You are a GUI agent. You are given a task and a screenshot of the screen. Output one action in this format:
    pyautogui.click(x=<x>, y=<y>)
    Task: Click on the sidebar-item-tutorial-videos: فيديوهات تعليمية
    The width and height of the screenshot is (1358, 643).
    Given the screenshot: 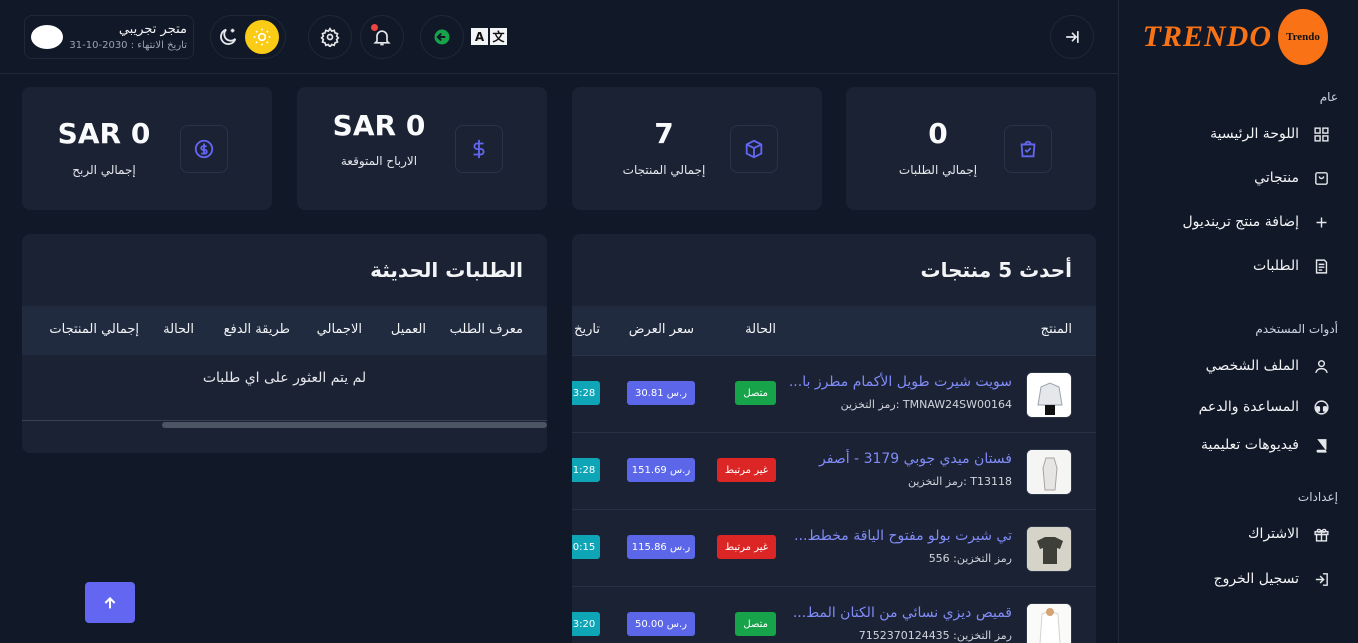 What is the action you would take?
    pyautogui.click(x=1230, y=445)
    